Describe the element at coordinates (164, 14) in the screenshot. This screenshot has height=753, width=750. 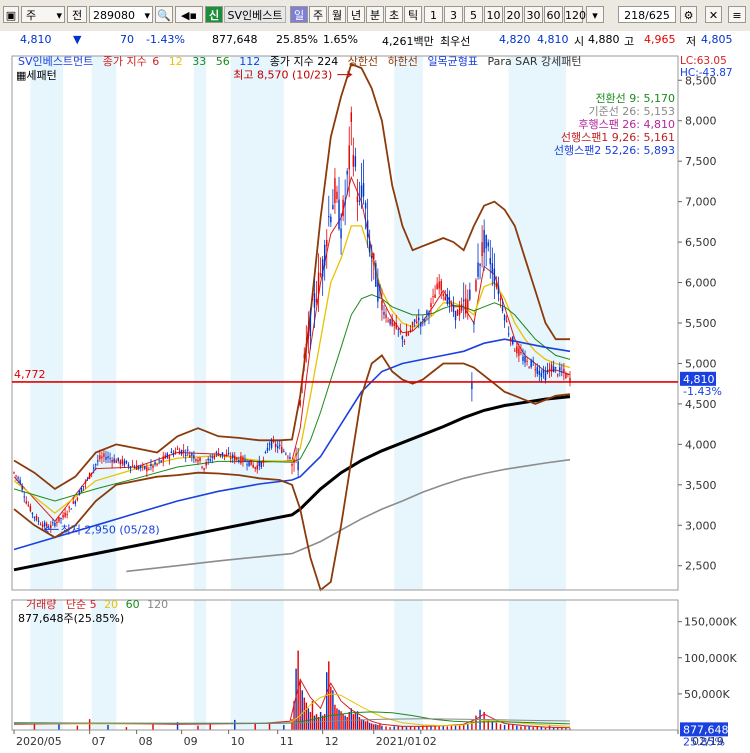
I see `search-icon: 🔍` at that location.